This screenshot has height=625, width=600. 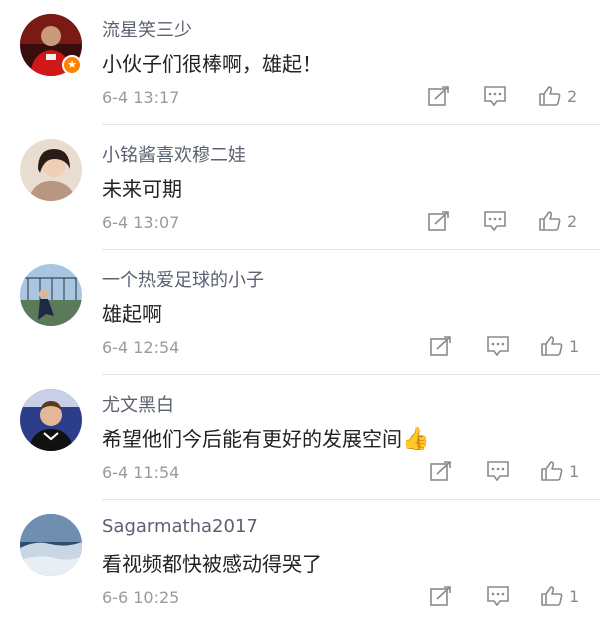 What do you see at coordinates (141, 472) in the screenshot?
I see `comment-time: 6-4 11:54` at bounding box center [141, 472].